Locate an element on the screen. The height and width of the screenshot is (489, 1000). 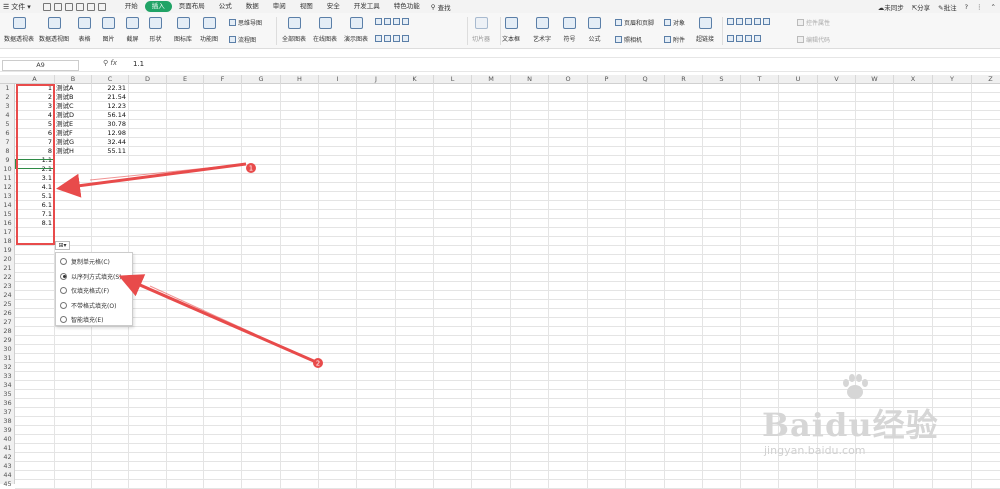
arrow-1-thin is located at coordinates (168, 172).